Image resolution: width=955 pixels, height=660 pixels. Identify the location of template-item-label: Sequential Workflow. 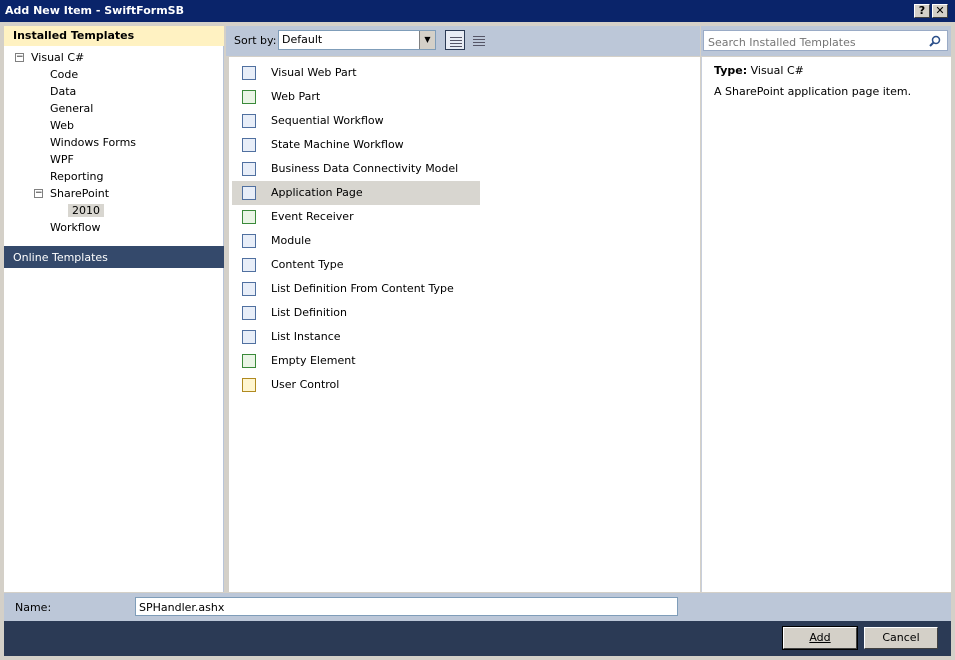
(327, 120).